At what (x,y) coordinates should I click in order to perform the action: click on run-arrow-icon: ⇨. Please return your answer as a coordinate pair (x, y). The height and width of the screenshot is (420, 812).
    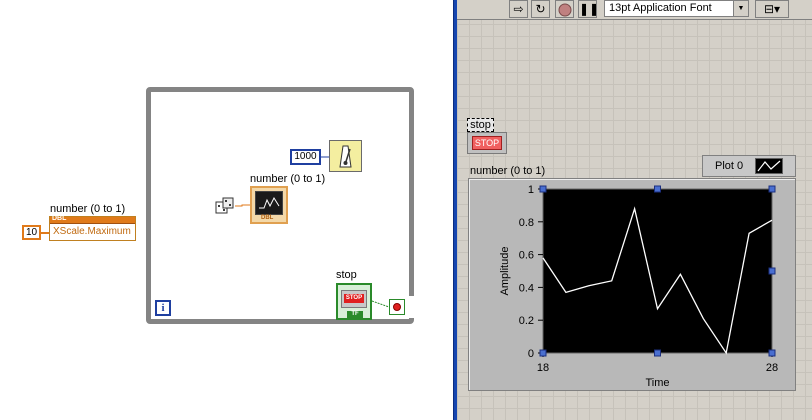
    Looking at the image, I should click on (518, 9).